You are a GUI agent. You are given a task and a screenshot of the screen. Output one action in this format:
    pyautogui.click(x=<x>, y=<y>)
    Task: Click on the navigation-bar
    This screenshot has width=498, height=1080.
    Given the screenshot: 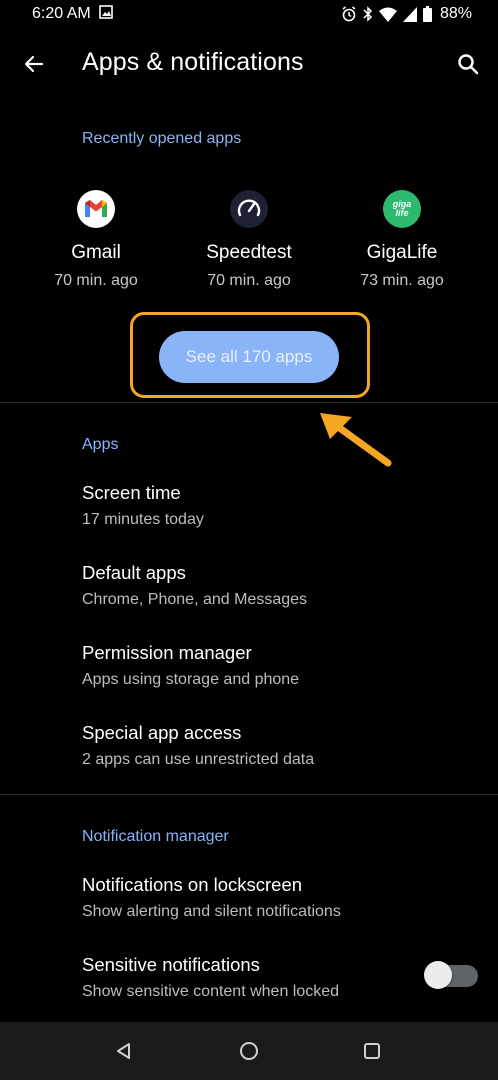 What is the action you would take?
    pyautogui.click(x=249, y=1051)
    